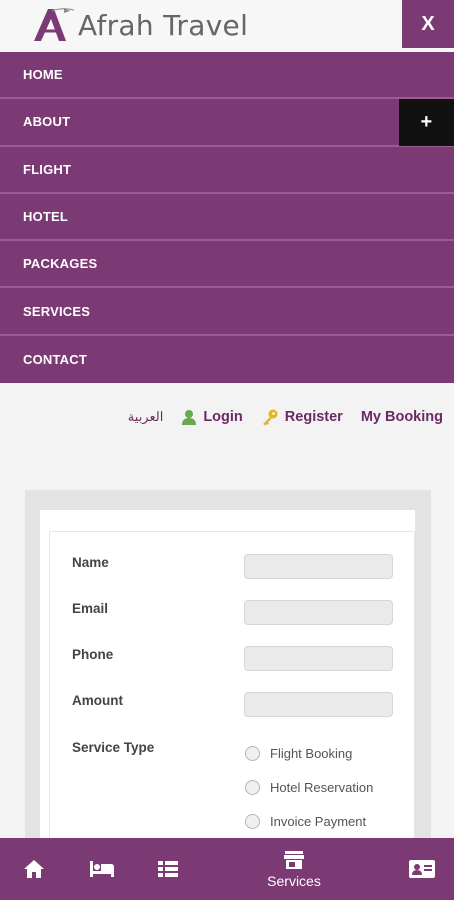  Describe the element at coordinates (294, 859) in the screenshot. I see `store-icon` at that location.